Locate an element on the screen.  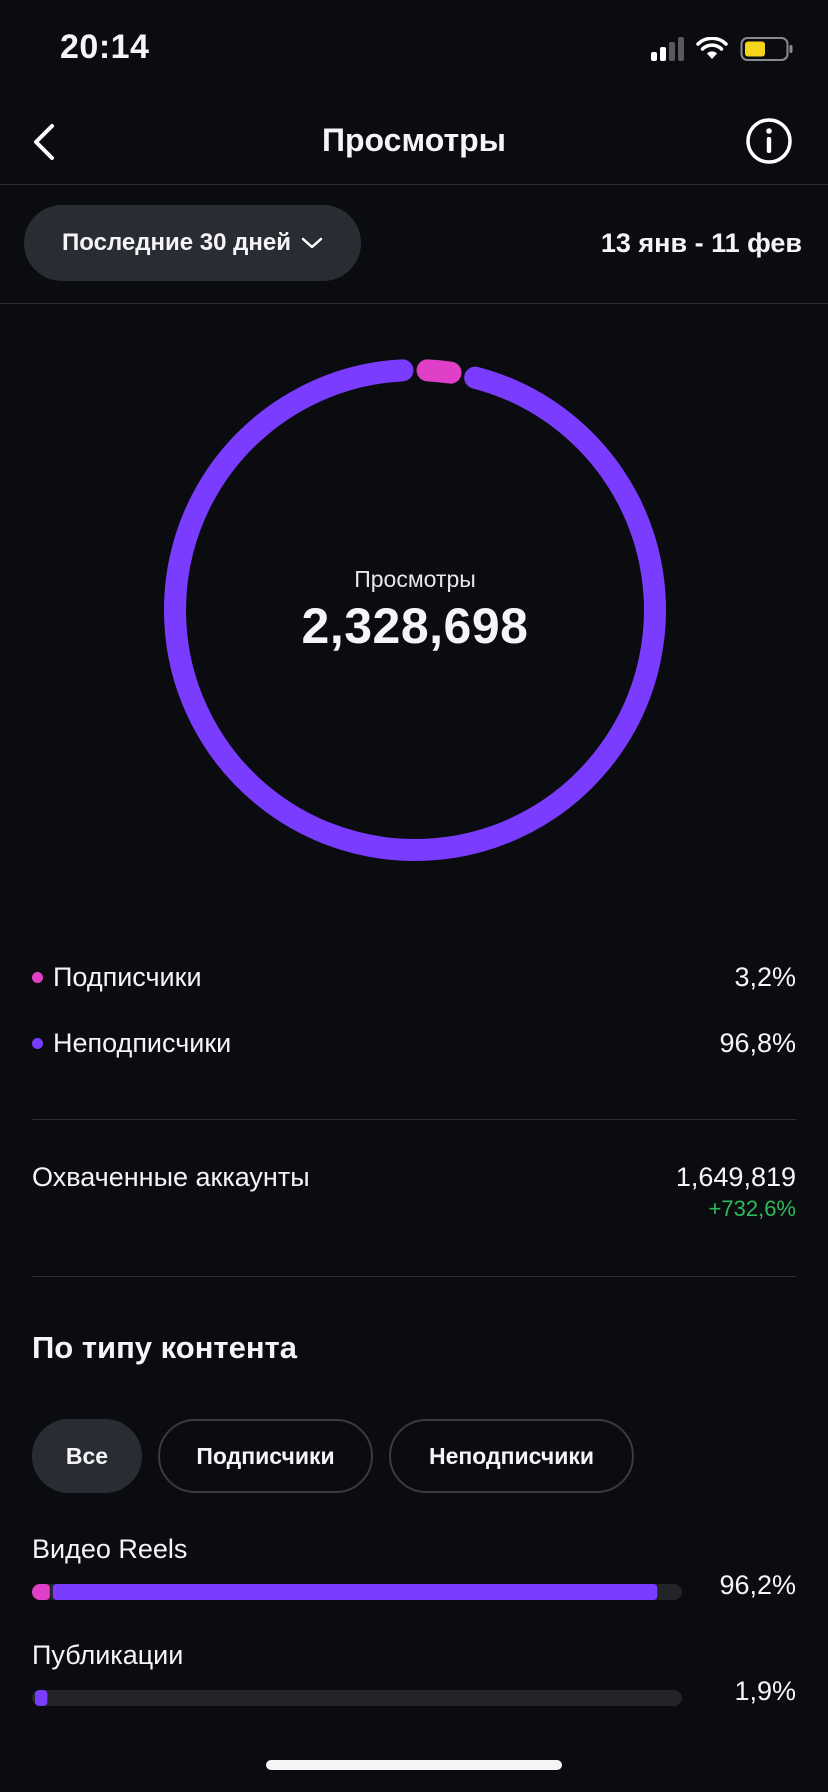
legend-item-non-followers: Неподписчики 96,8% is located at coordinates (414, 1043).